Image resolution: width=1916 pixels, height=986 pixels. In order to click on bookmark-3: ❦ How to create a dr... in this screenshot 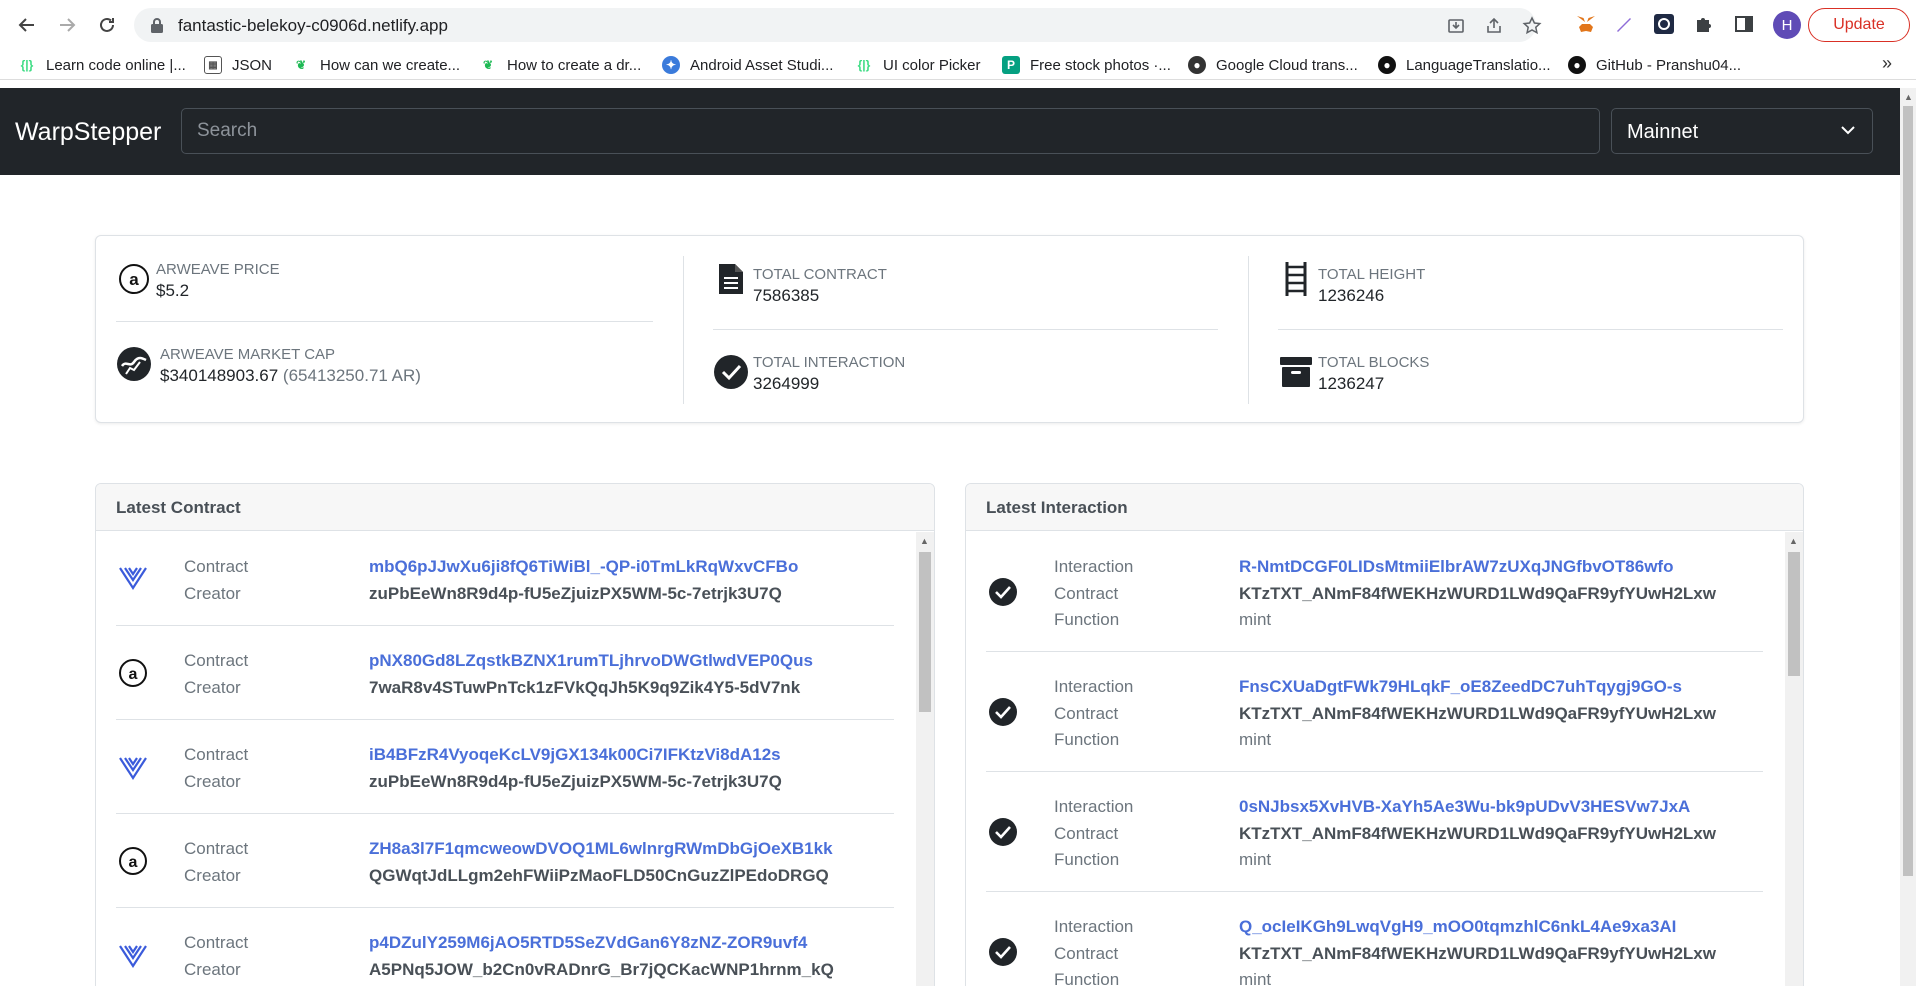, I will do `click(560, 65)`.